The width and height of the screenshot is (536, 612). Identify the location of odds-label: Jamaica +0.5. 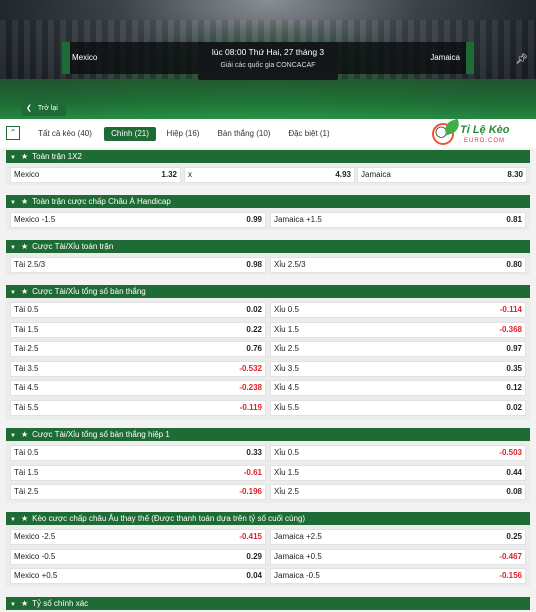
(298, 556).